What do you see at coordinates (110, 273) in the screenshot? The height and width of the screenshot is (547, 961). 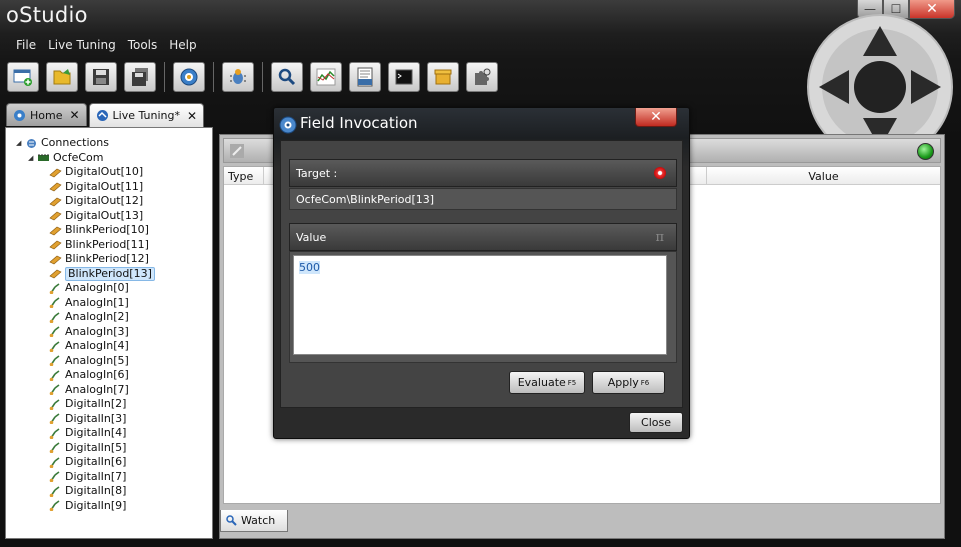 I see `tree-item-label: BlinkPeriod[13]` at bounding box center [110, 273].